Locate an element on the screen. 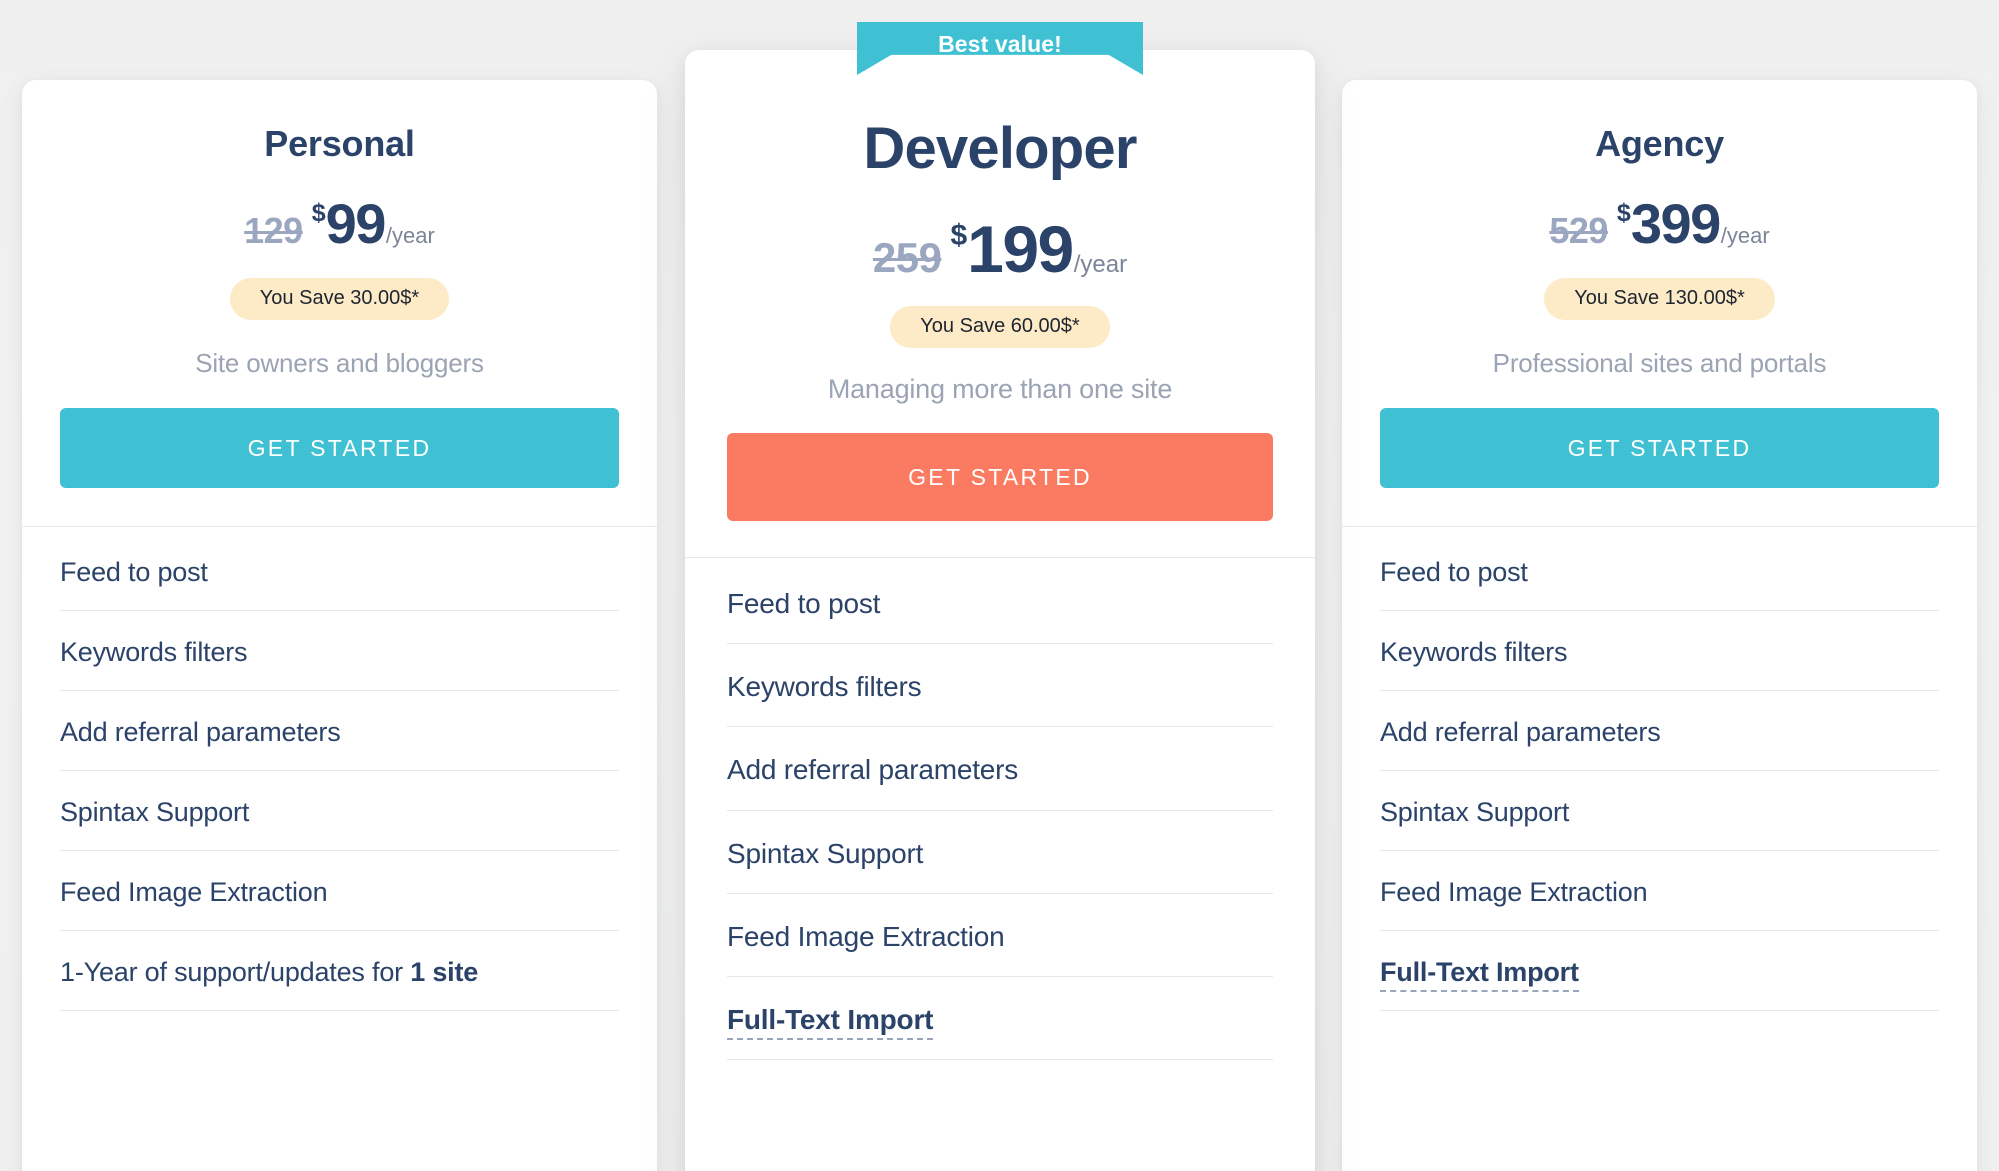 This screenshot has height=1171, width=1999. price-row-developer: 259 $ 199 /year is located at coordinates (1000, 249).